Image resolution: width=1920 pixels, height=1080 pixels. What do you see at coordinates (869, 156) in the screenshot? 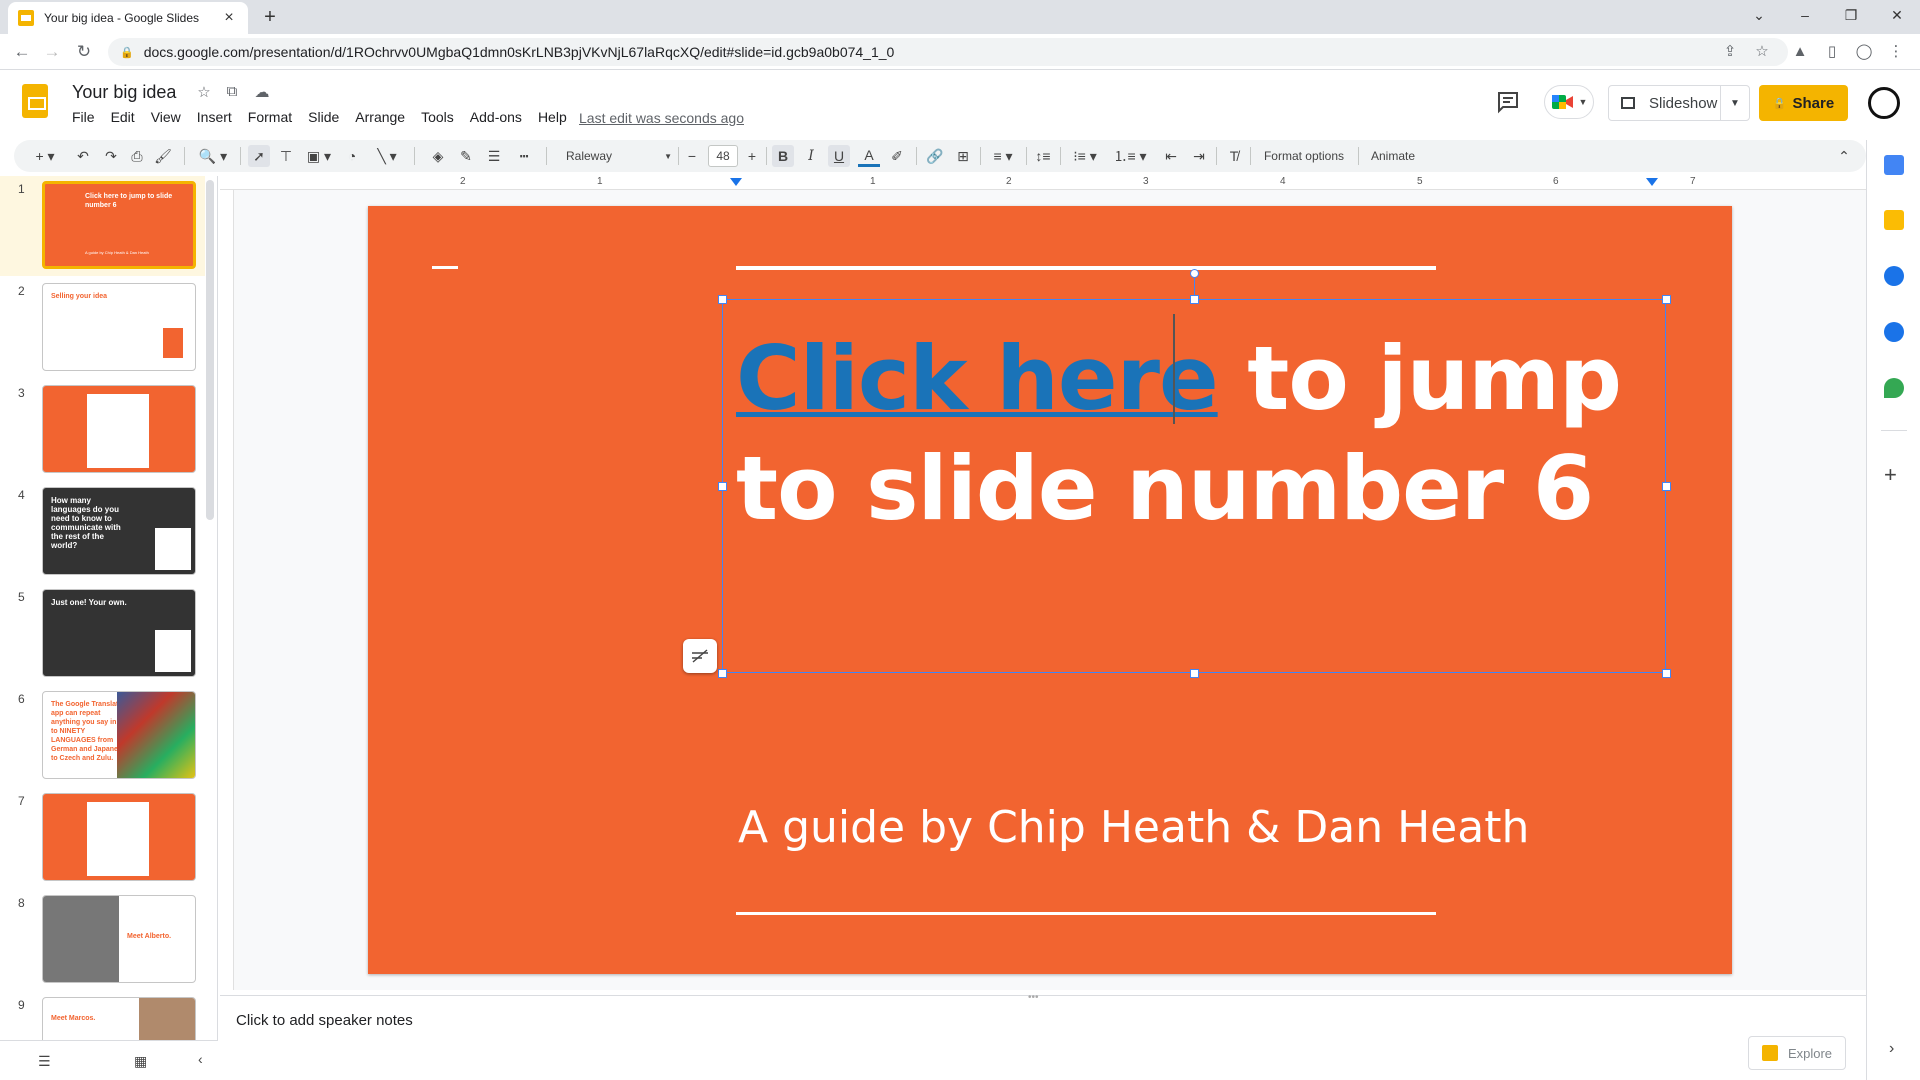
I see `text-color-icon: A` at bounding box center [869, 156].